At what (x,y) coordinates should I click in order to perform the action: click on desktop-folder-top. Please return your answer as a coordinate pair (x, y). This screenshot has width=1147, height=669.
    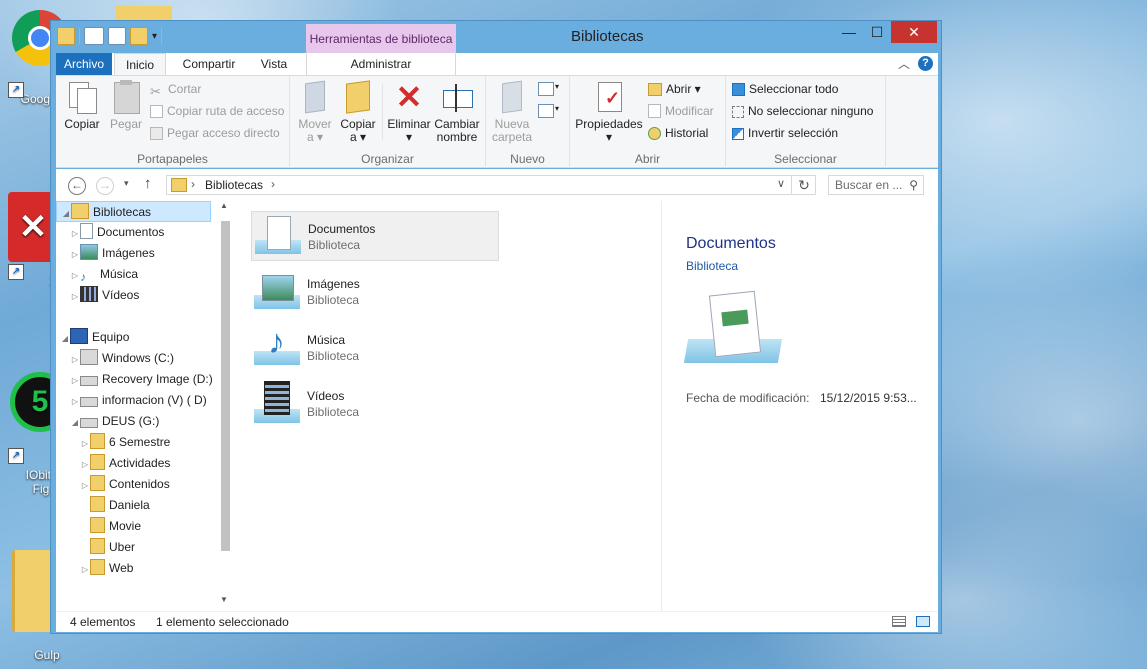
    Looking at the image, I should click on (144, 13).